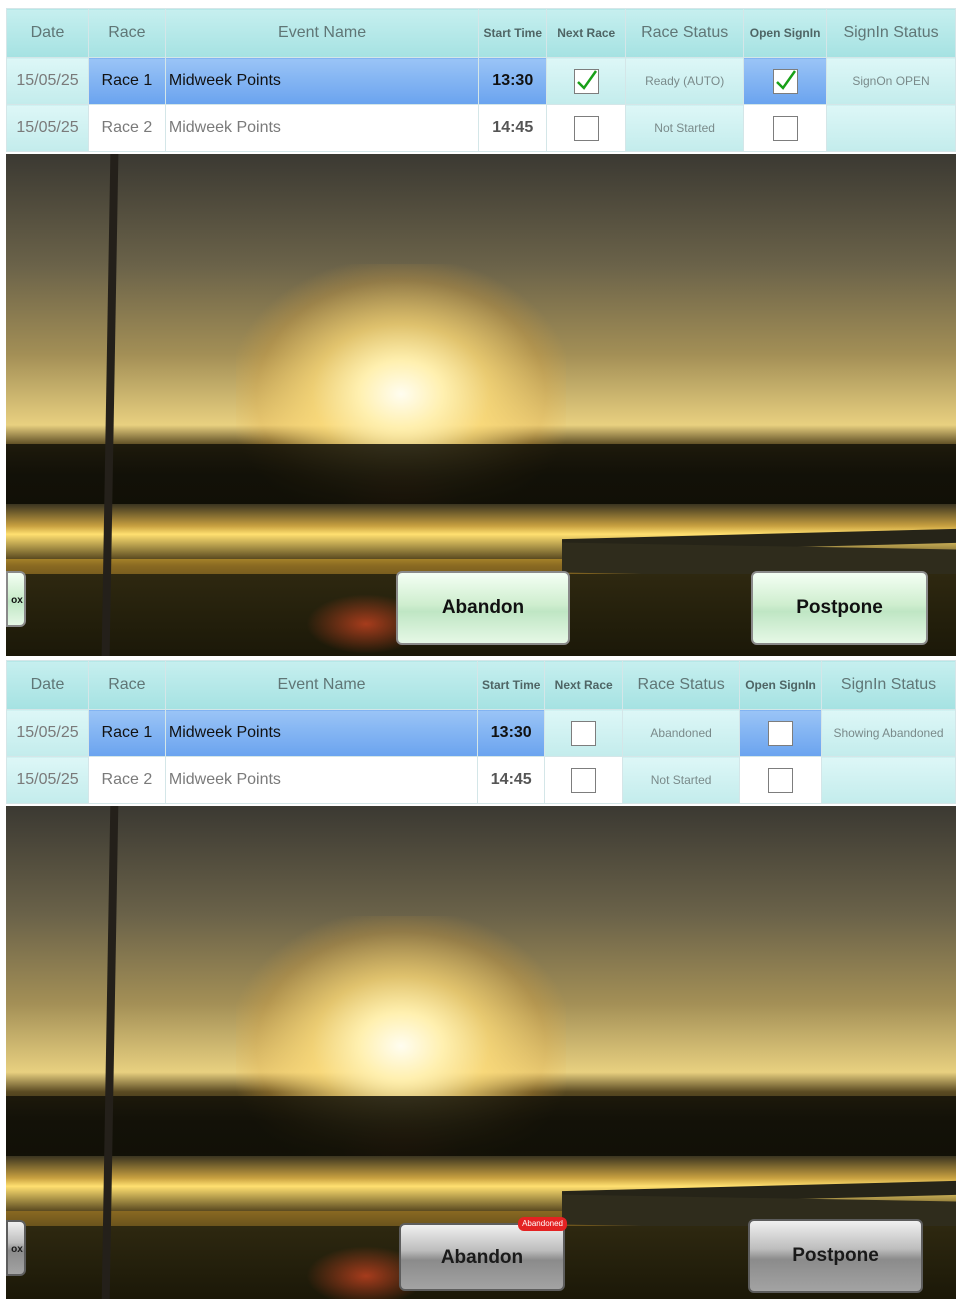  I want to click on abandoned-badge: Abandoned, so click(542, 1224).